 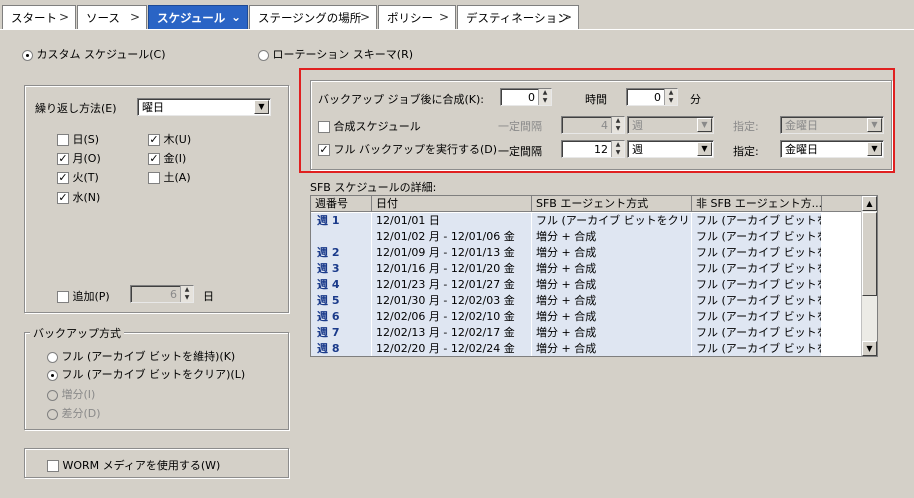 What do you see at coordinates (335, 54) in the screenshot?
I see `rotation-schema-radio: ローテーション スキーマ(R)` at bounding box center [335, 54].